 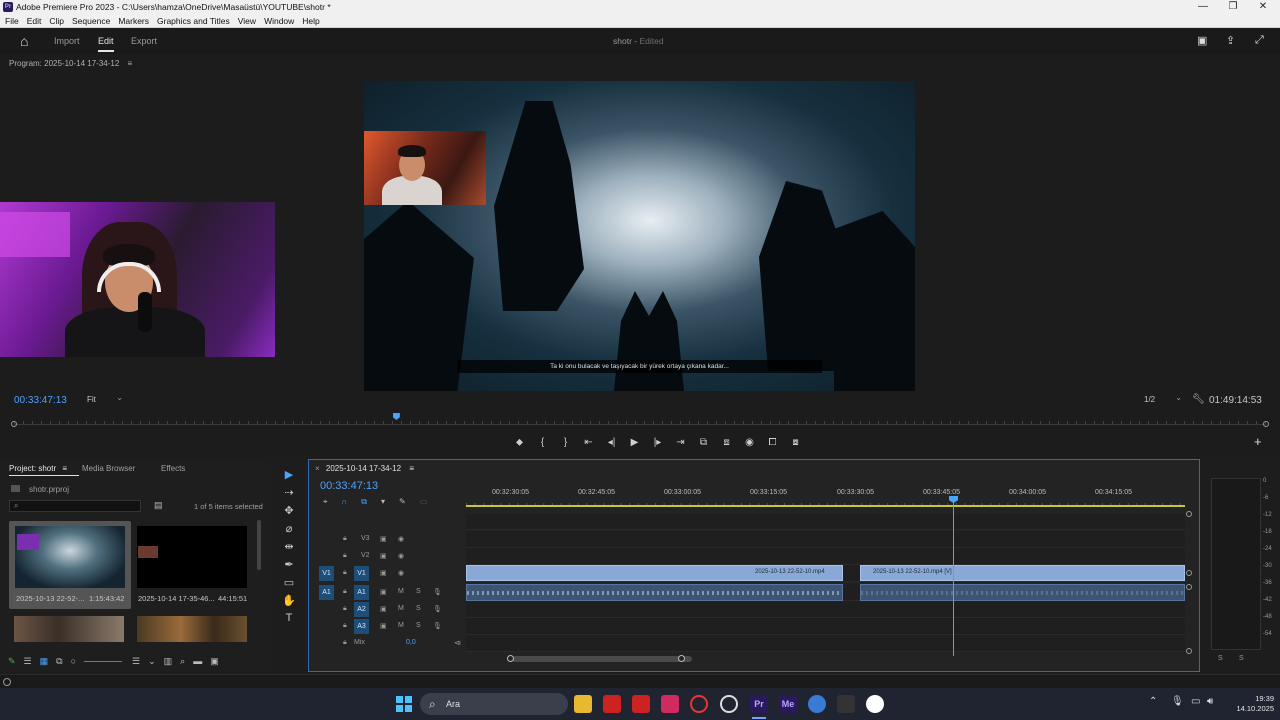 I want to click on track-label-v3: V3, so click(x=365, y=538).